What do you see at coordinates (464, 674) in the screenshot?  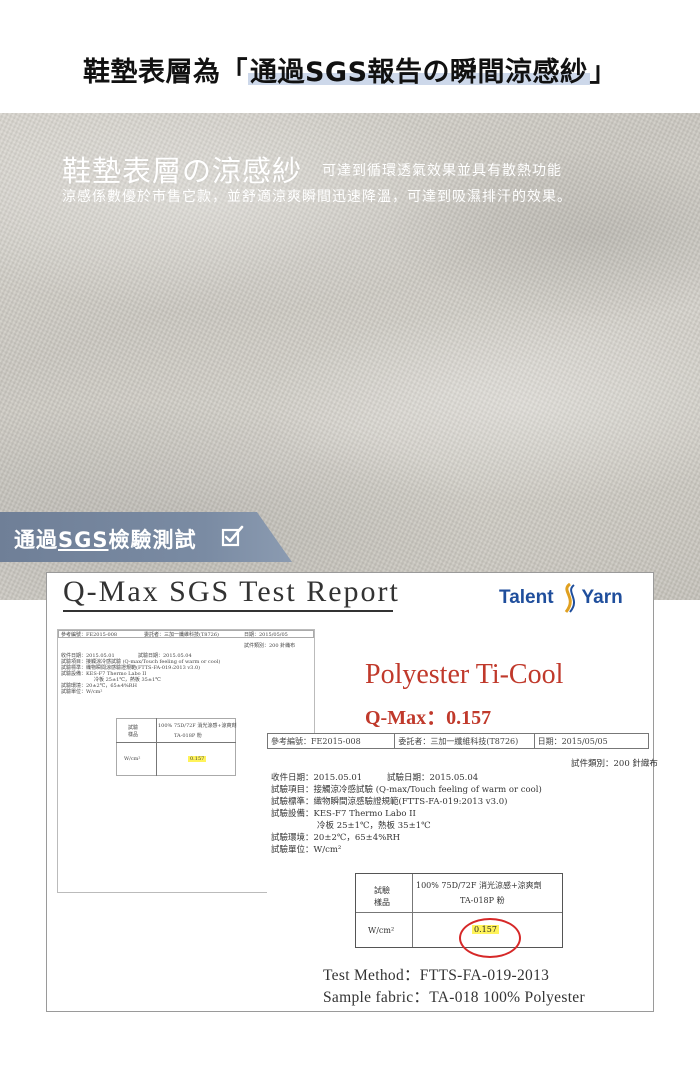 I see `product-name: Polyester Ti-Cool` at bounding box center [464, 674].